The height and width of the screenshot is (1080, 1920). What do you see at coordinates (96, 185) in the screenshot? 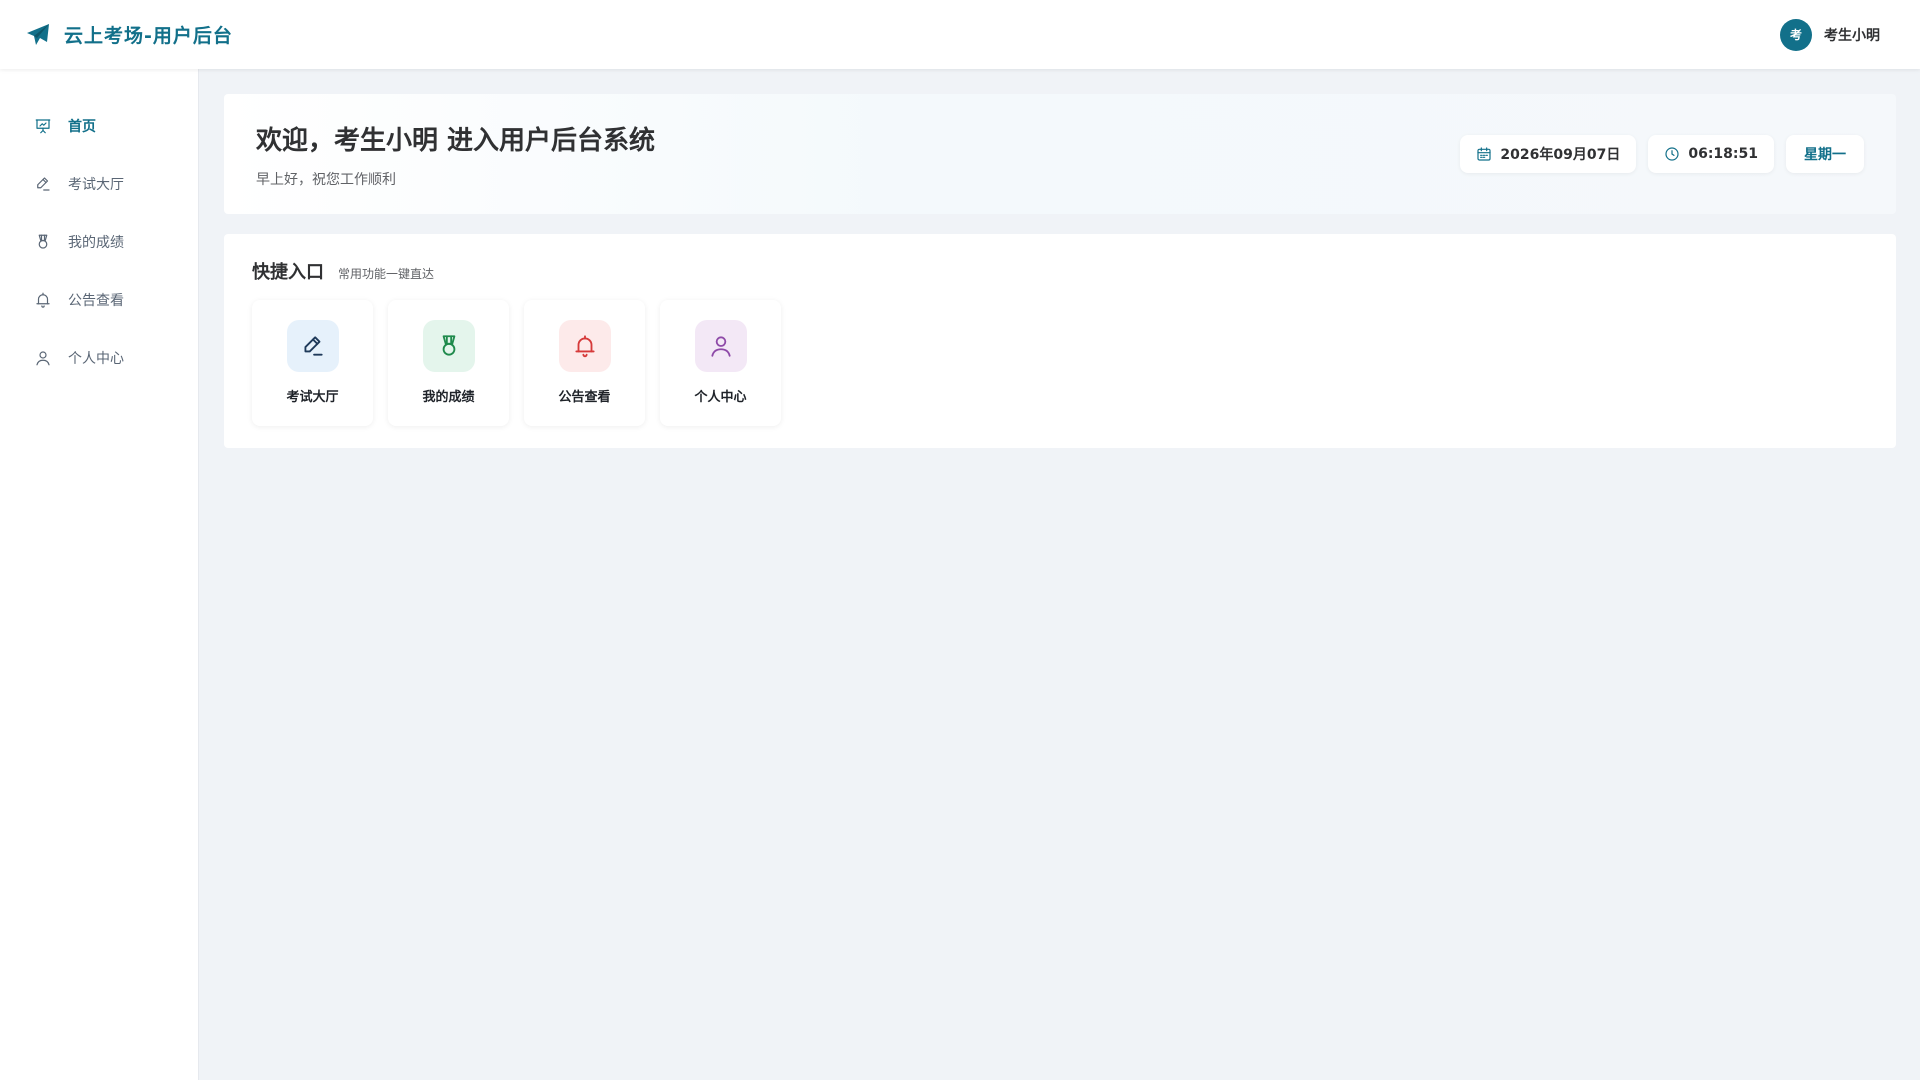
I see `sidebar-item-label: 考试大厅` at bounding box center [96, 185].